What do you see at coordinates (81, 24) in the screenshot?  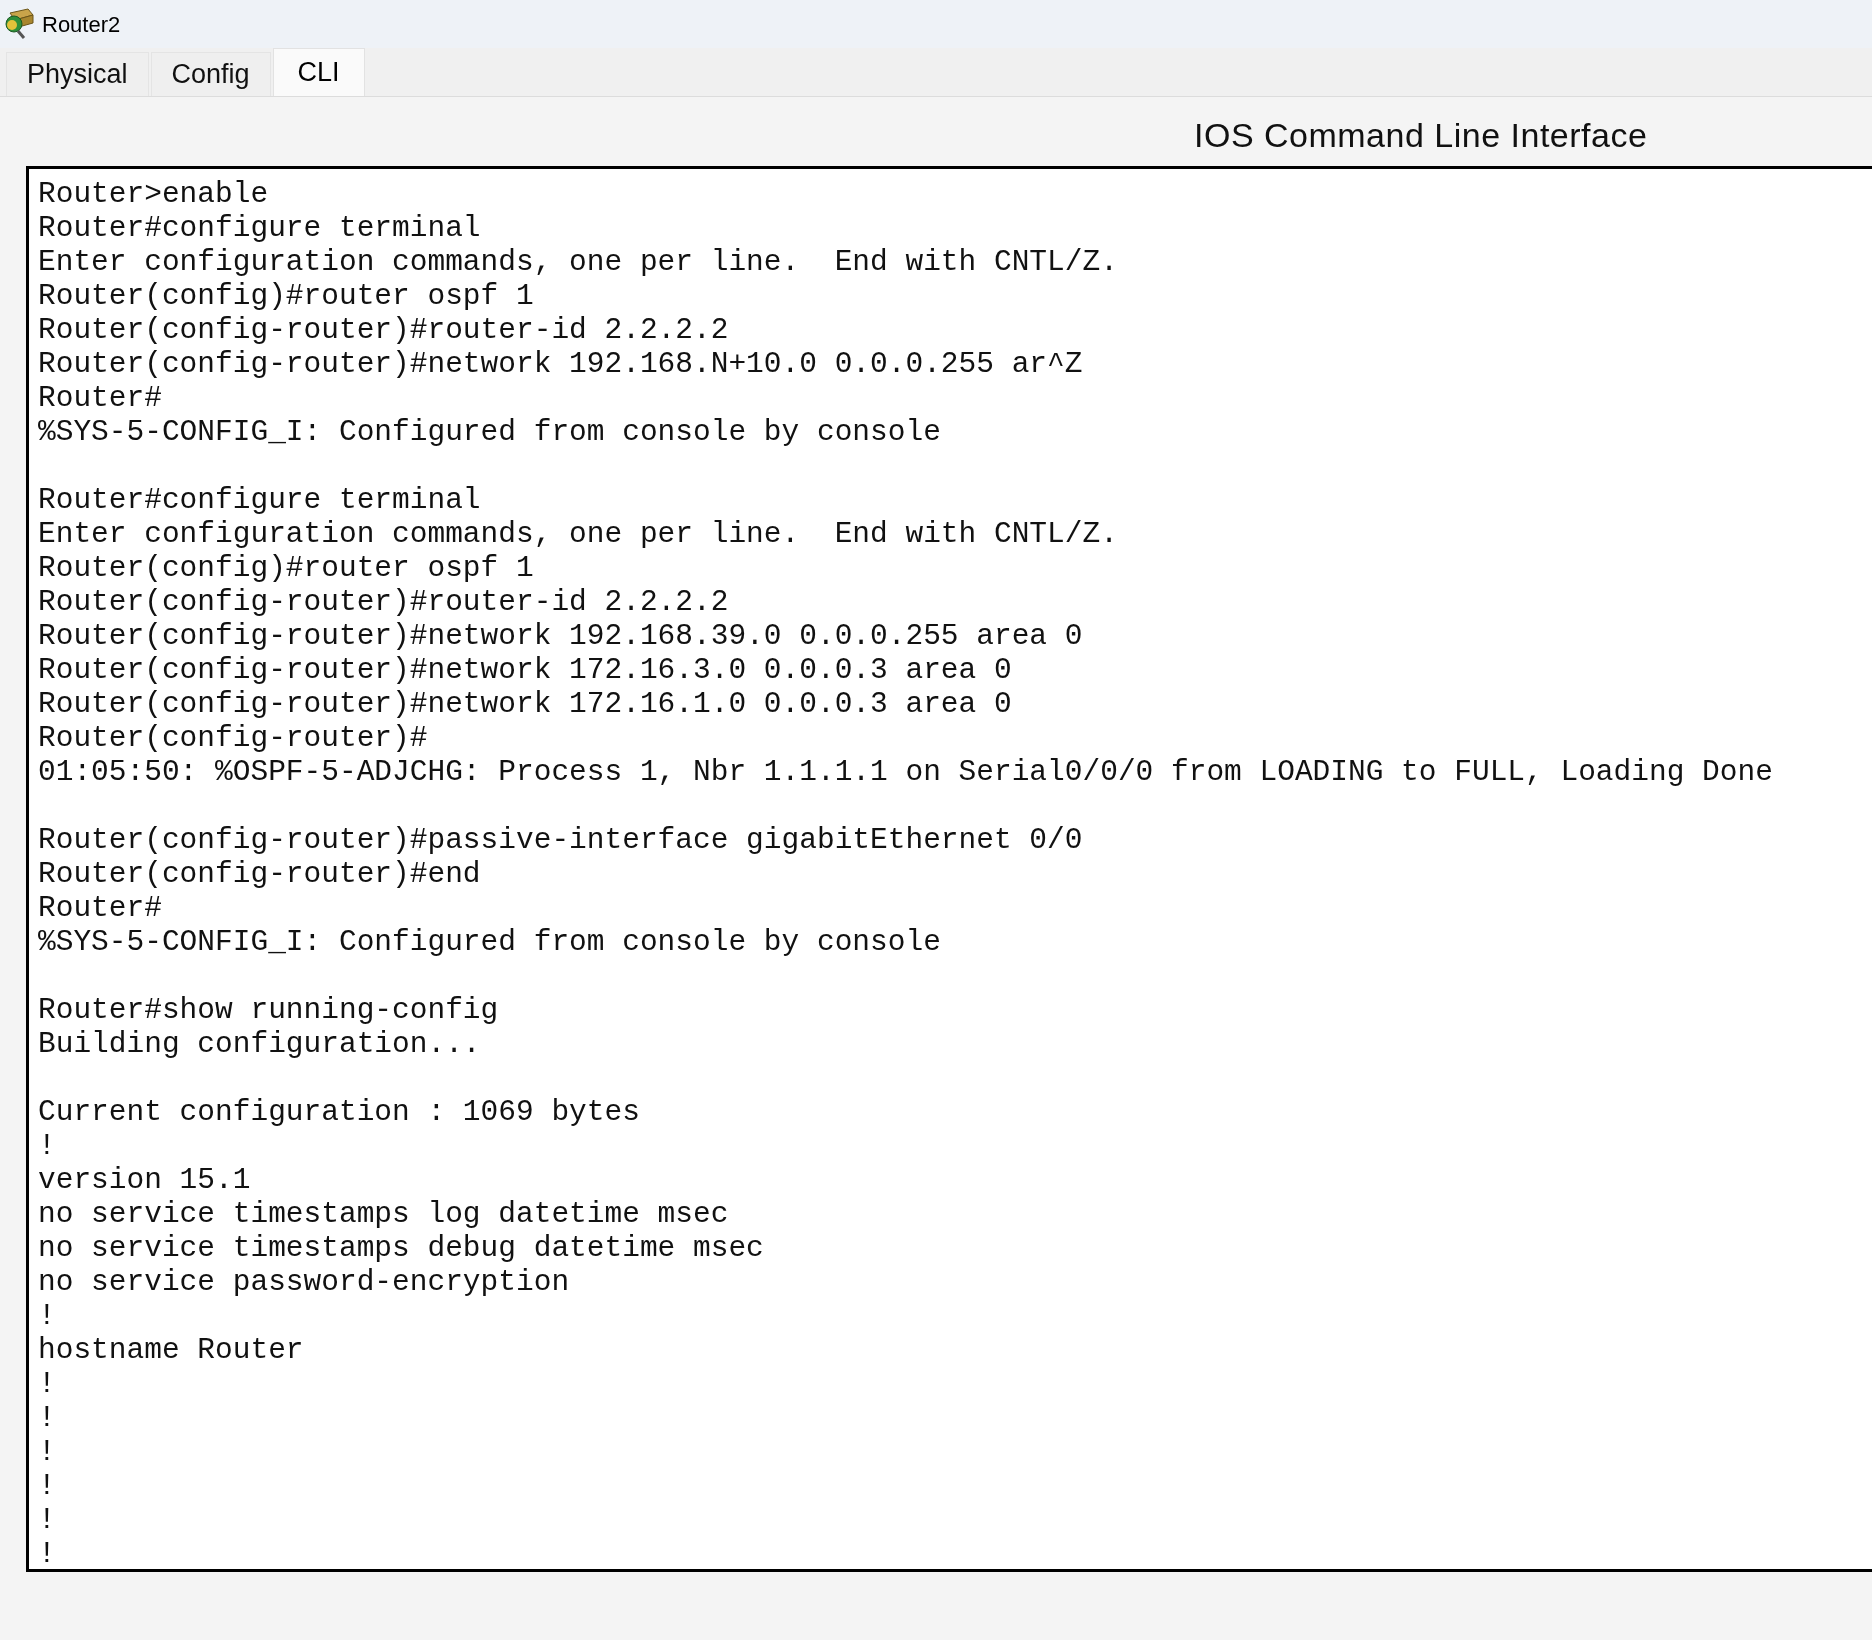 I see `window-title: Router2` at bounding box center [81, 24].